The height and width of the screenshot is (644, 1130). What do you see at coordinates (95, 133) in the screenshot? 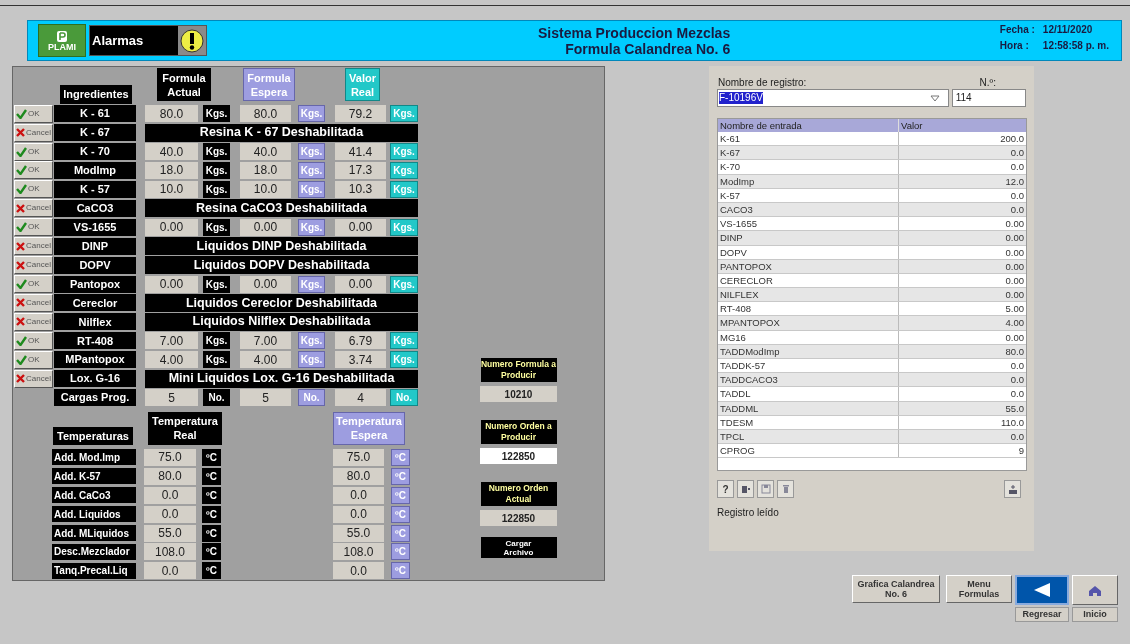
I see `ingredient-label: K - 67` at bounding box center [95, 133].